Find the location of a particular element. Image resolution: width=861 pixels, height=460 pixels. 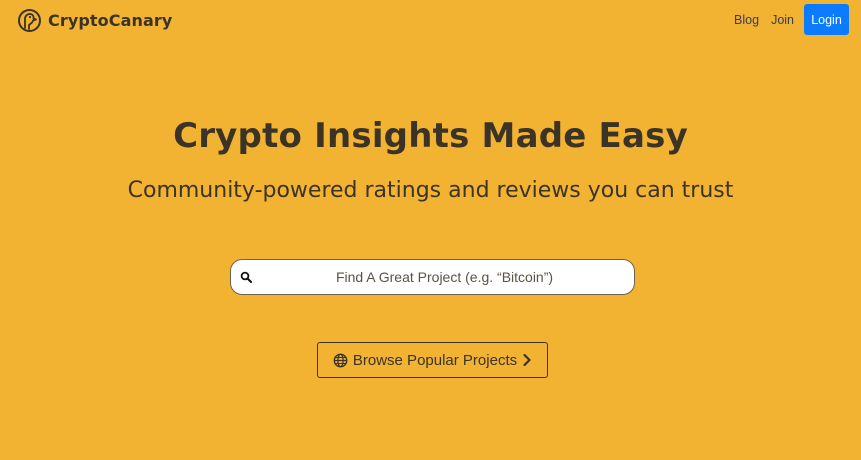

brand-name: CryptoCanary is located at coordinates (110, 20).